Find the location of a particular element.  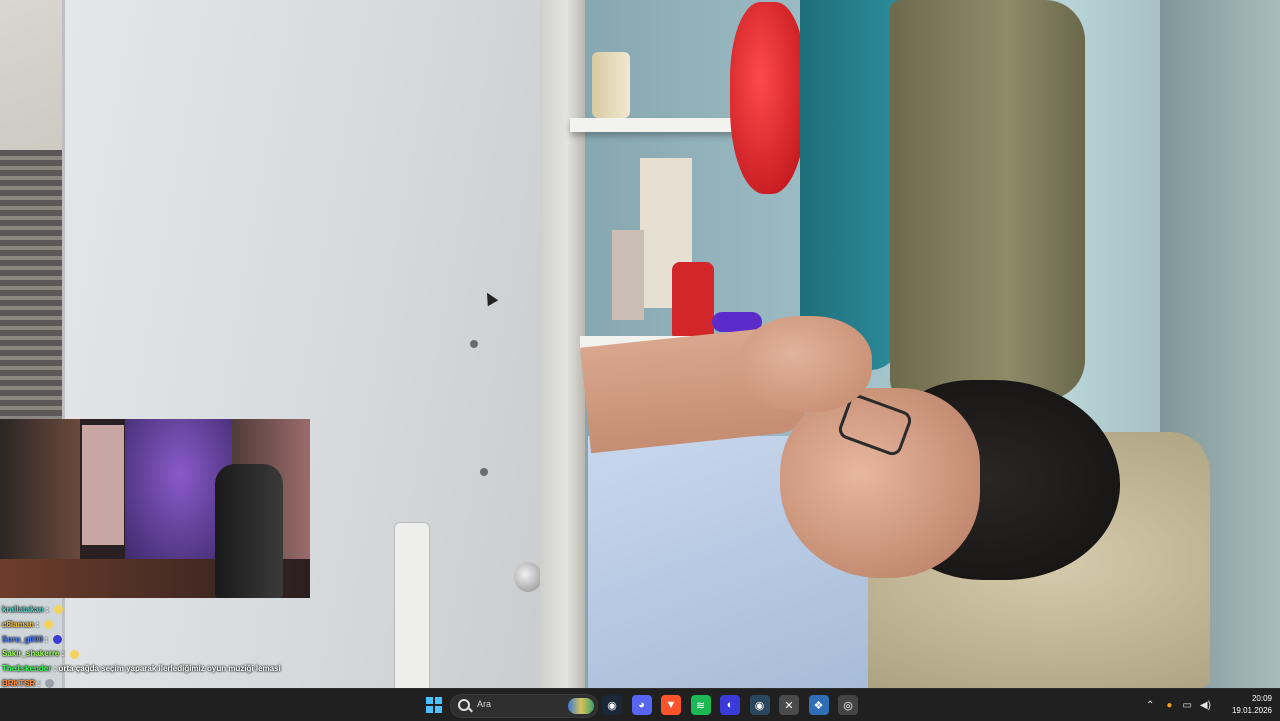

spray-bottle is located at coordinates (693, 300).